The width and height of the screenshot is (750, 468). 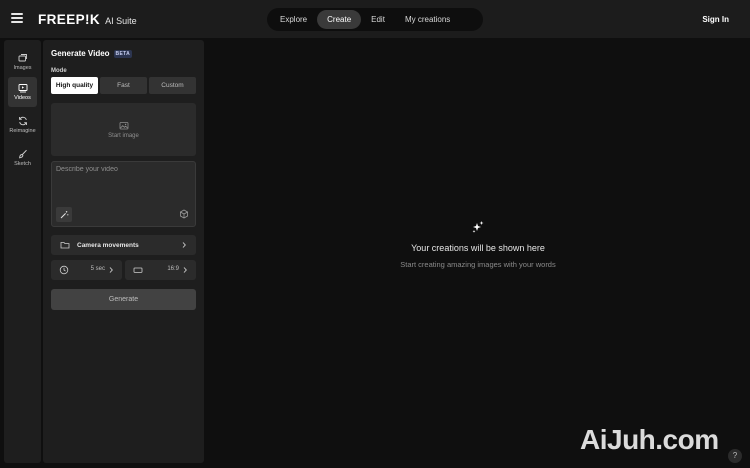 I want to click on rail-item-sketch: Sketch, so click(x=22, y=158).